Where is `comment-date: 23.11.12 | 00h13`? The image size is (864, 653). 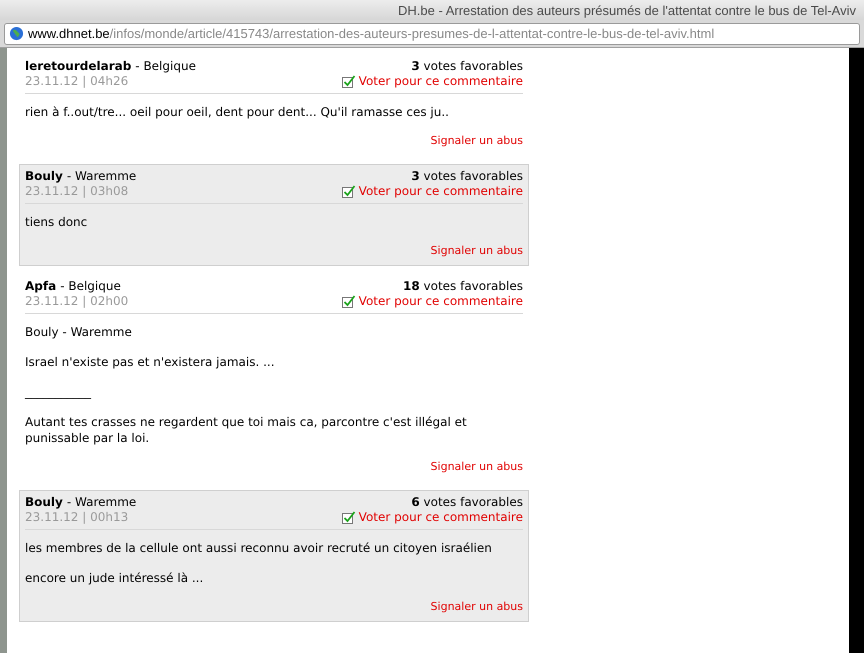
comment-date: 23.11.12 | 00h13 is located at coordinates (77, 517).